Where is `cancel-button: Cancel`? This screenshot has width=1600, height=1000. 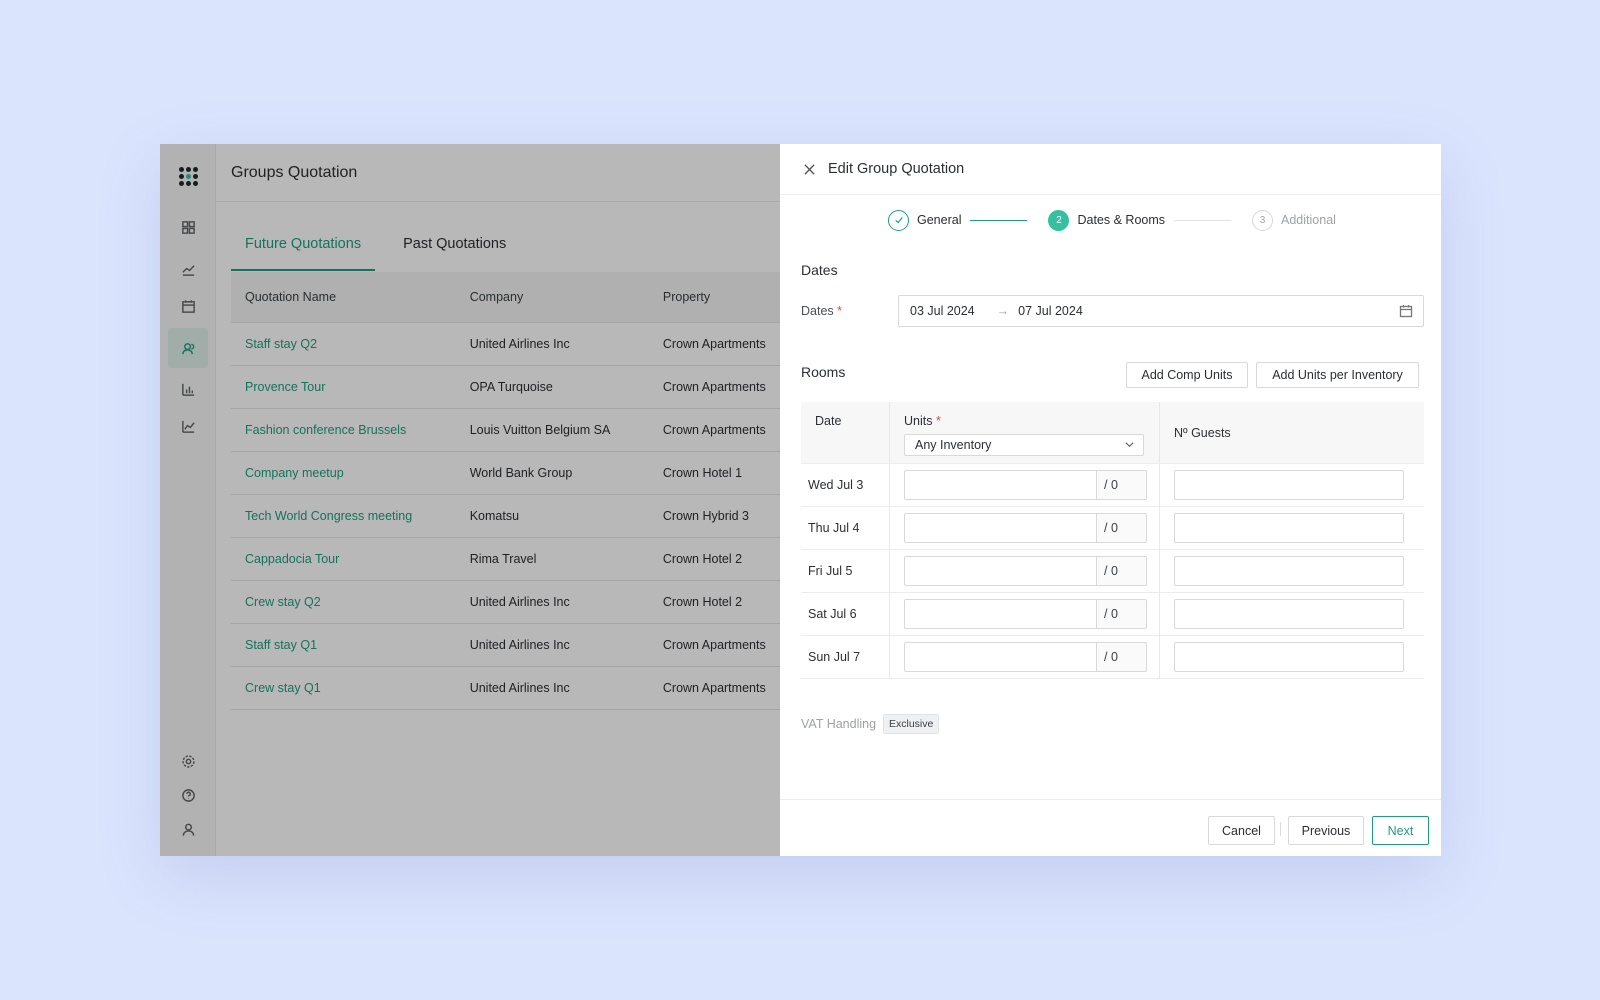
cancel-button: Cancel is located at coordinates (1241, 830).